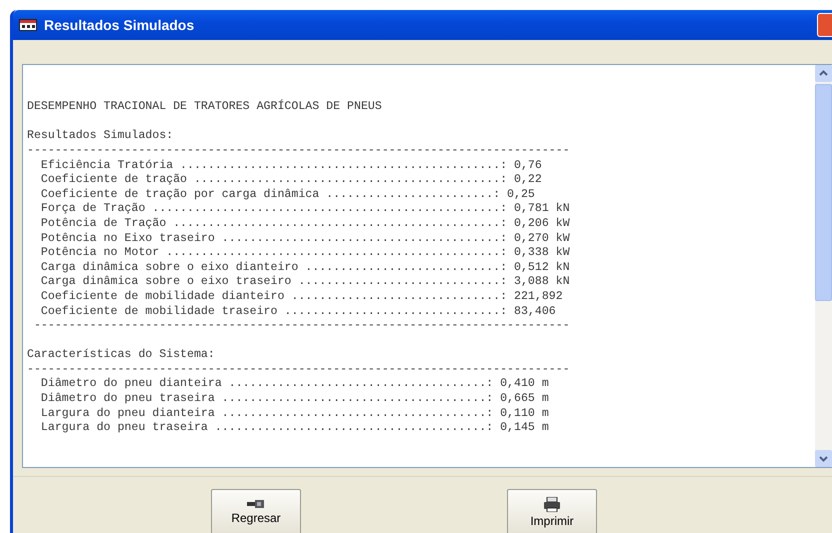 The width and height of the screenshot is (832, 533). What do you see at coordinates (305, 268) in the screenshot?
I see `report-line: Carga dinâmica sobre o eixo dianteiro ............................: 0,512 kN` at bounding box center [305, 268].